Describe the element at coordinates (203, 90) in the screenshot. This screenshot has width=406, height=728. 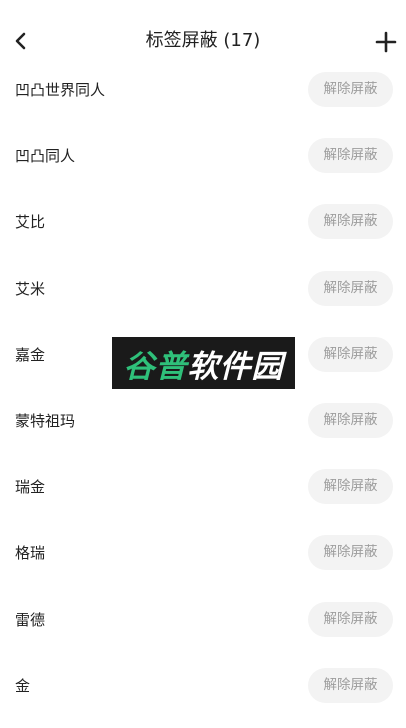
I see `list-item: 凹凸世界同人 解除屏蔽` at that location.